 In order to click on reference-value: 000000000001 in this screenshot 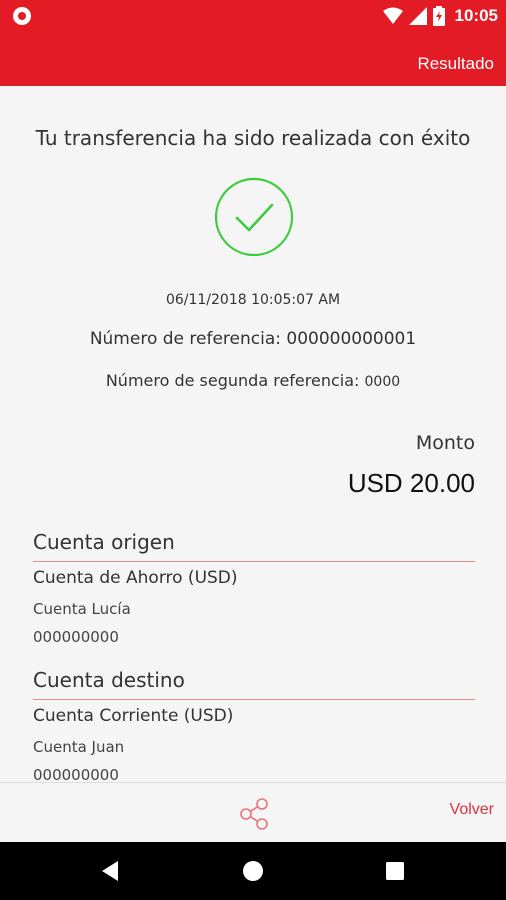, I will do `click(351, 339)`.